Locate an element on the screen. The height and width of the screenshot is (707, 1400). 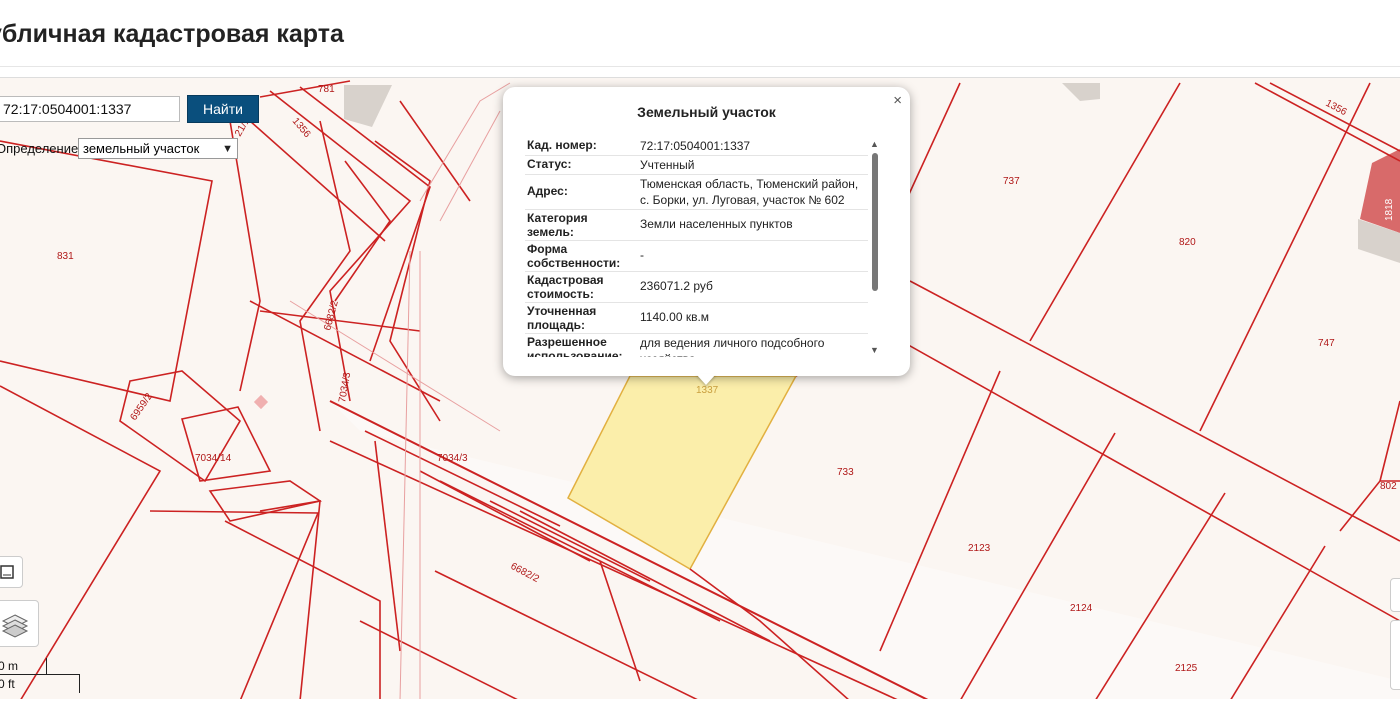
parcel-label: 1337 is located at coordinates (707, 390).